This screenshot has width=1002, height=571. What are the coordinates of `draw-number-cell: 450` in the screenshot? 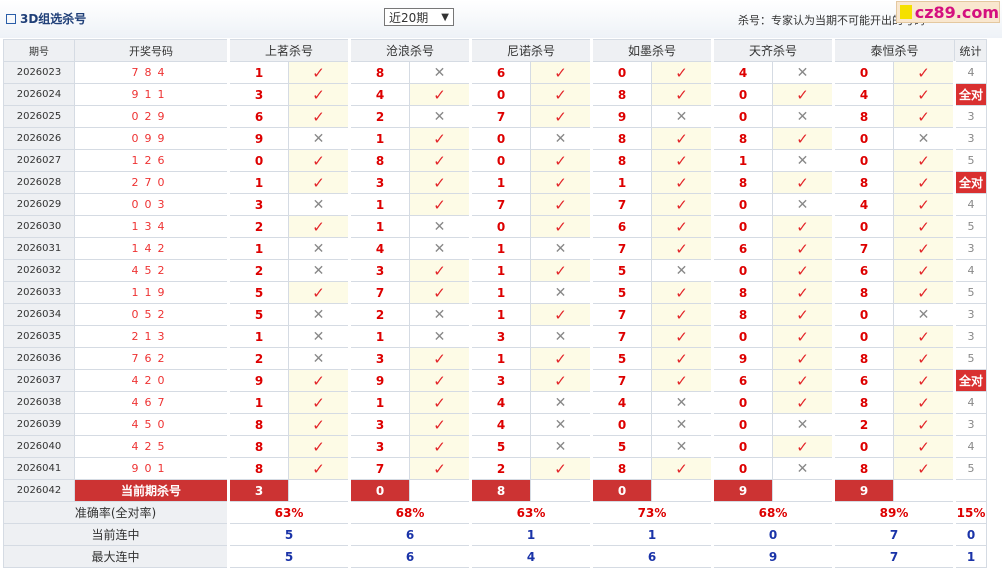 It's located at (151, 424).